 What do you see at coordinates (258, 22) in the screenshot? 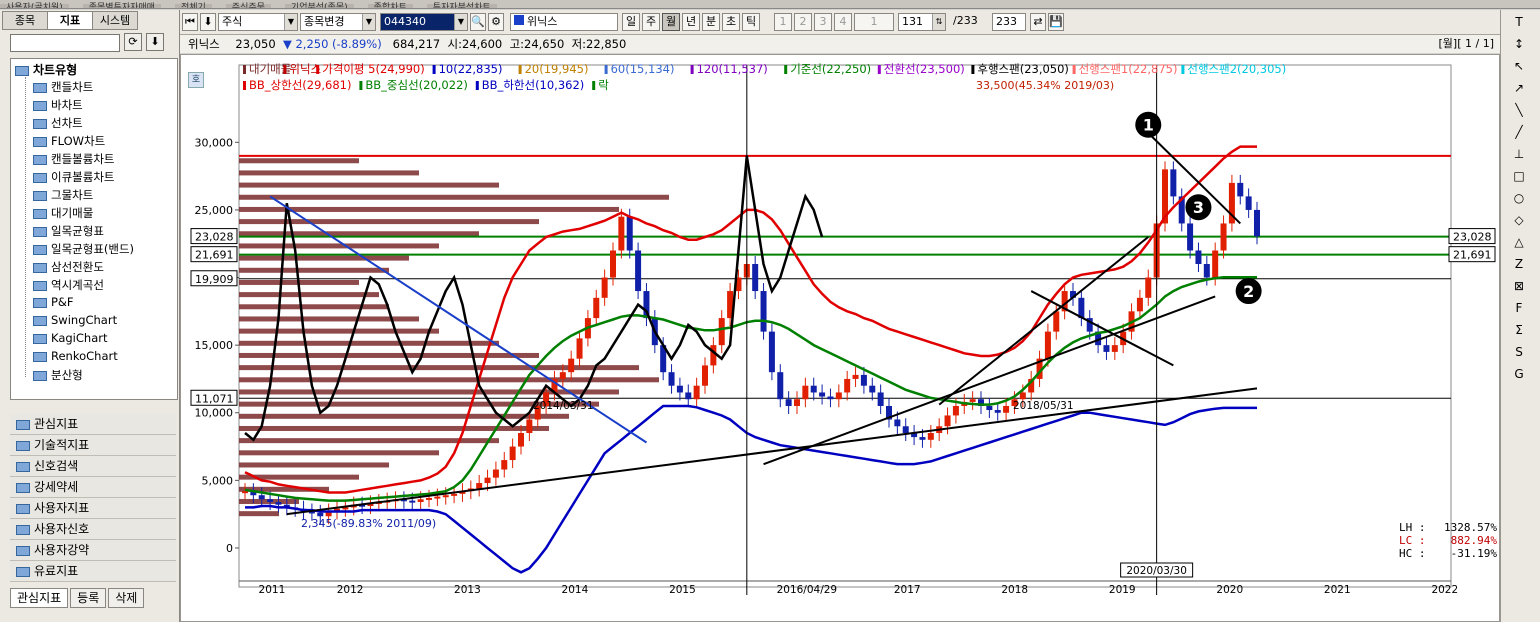
I see `market-select: 주식 ▼` at bounding box center [258, 22].